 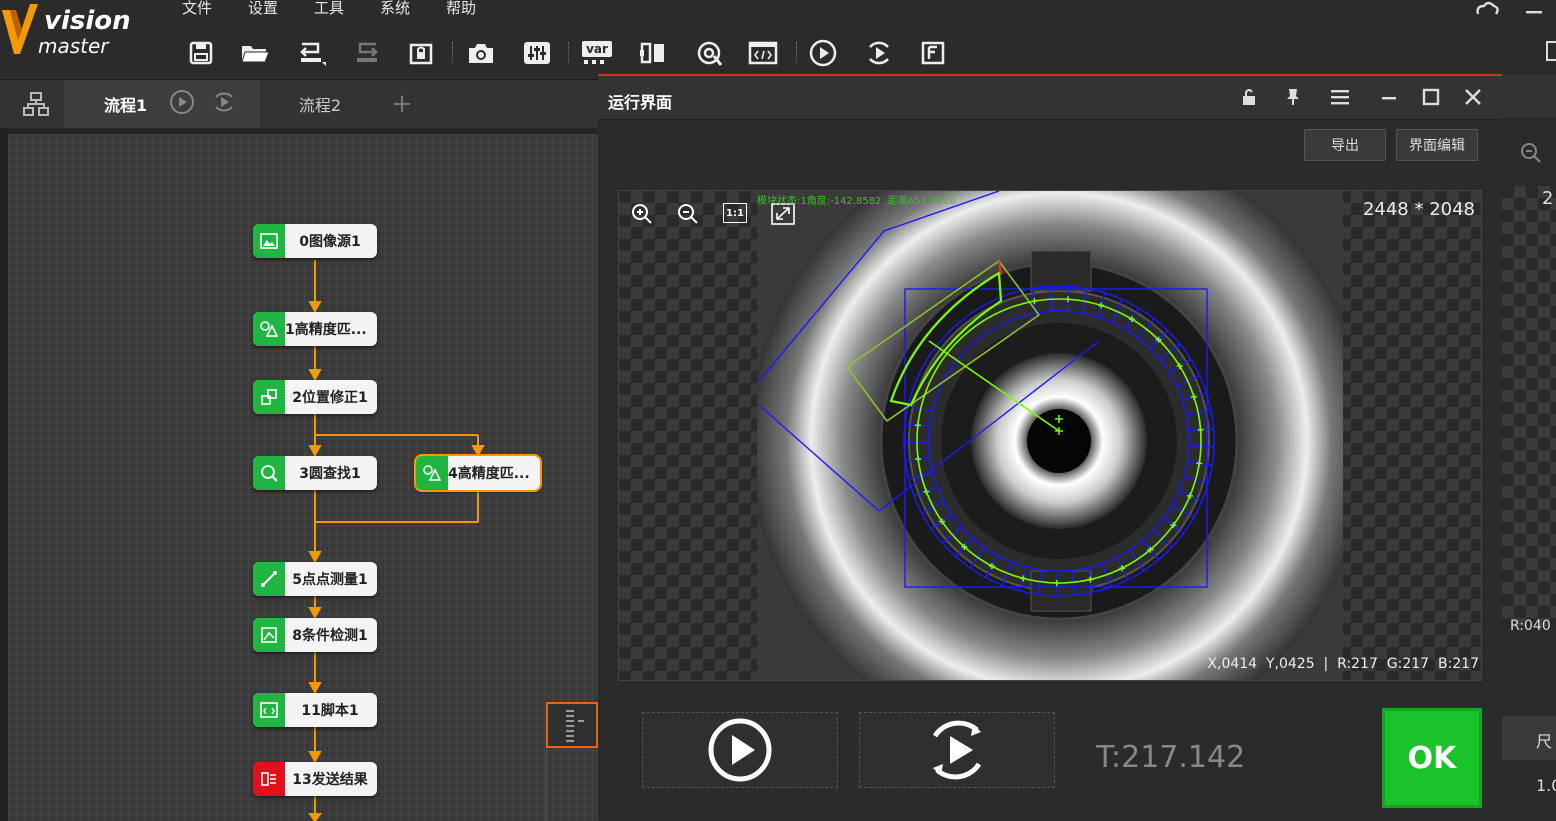 I want to click on condition-icon, so click(x=269, y=635).